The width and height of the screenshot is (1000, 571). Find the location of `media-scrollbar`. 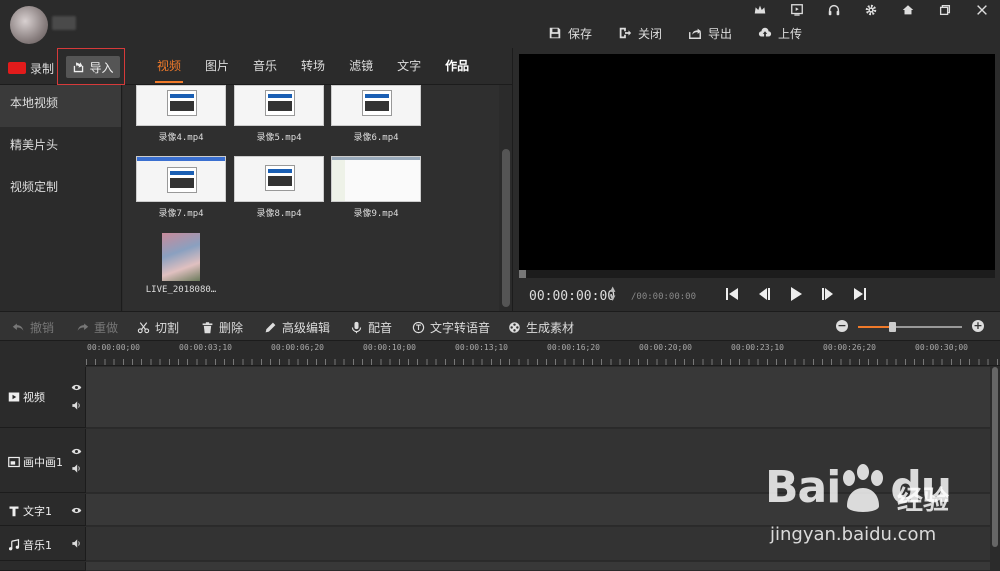

media-scrollbar is located at coordinates (506, 198).